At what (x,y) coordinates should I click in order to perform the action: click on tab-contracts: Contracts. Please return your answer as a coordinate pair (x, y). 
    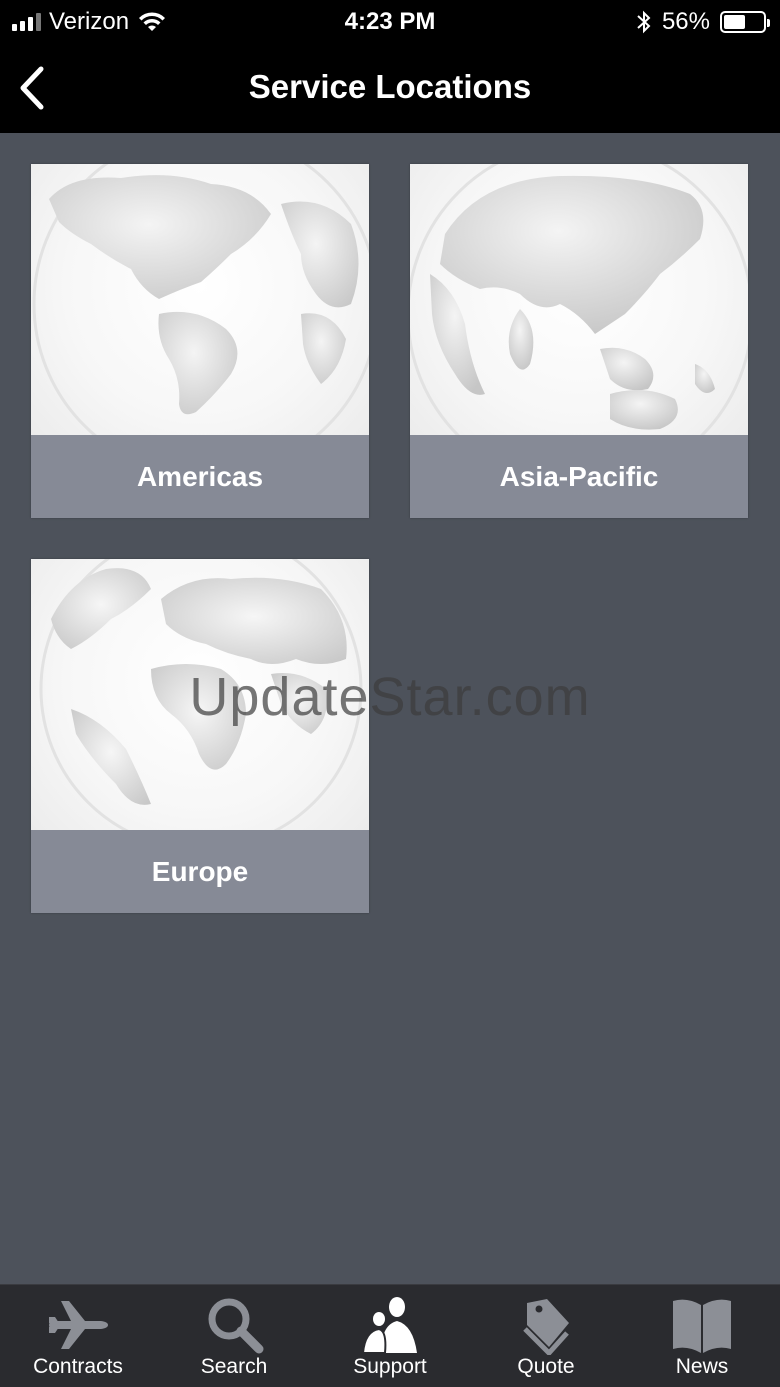
    Looking at the image, I should click on (78, 1336).